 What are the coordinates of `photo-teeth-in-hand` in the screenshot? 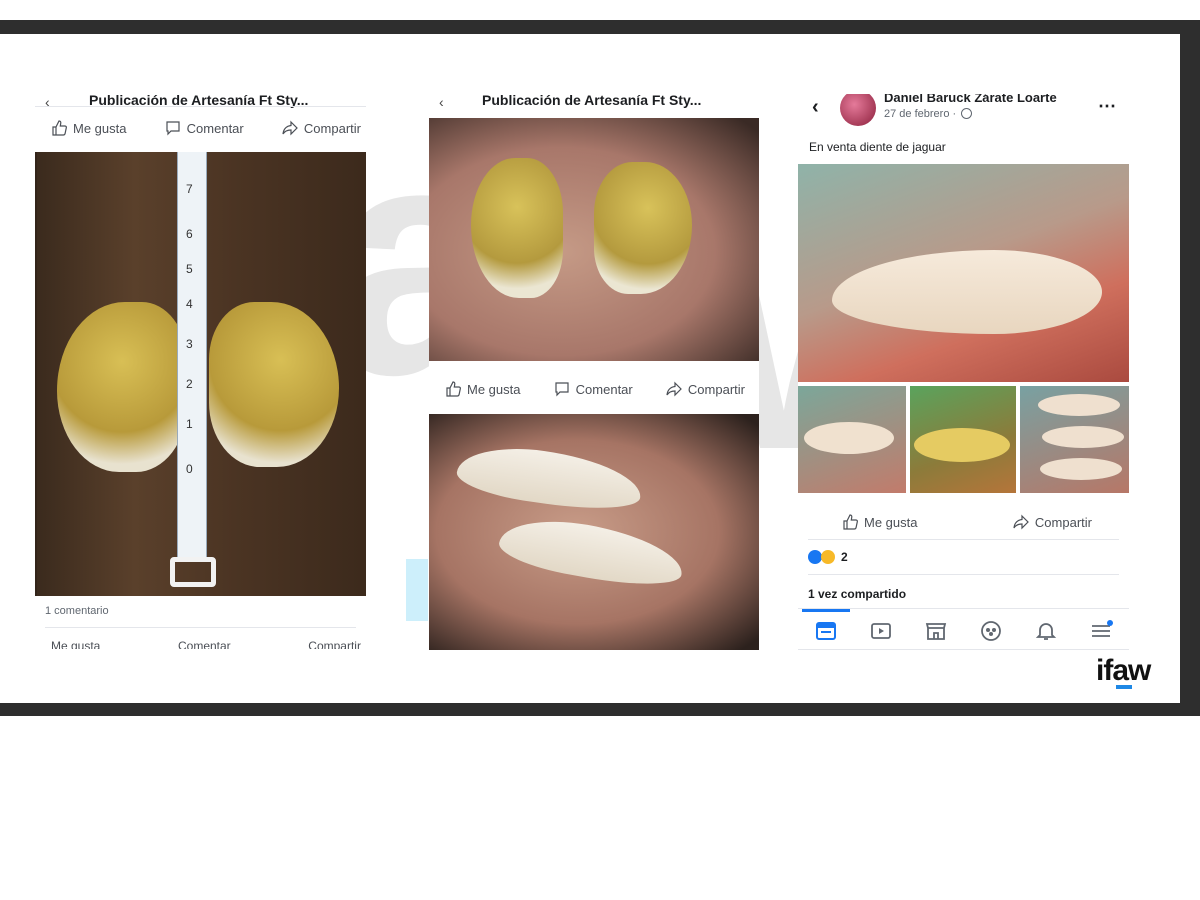 It's located at (594, 532).